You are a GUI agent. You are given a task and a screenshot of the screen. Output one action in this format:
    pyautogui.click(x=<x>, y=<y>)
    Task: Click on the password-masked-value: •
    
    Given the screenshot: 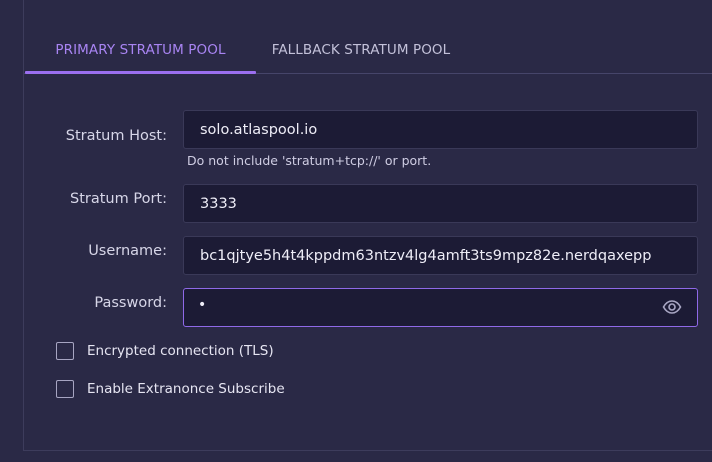 What is the action you would take?
    pyautogui.click(x=202, y=305)
    